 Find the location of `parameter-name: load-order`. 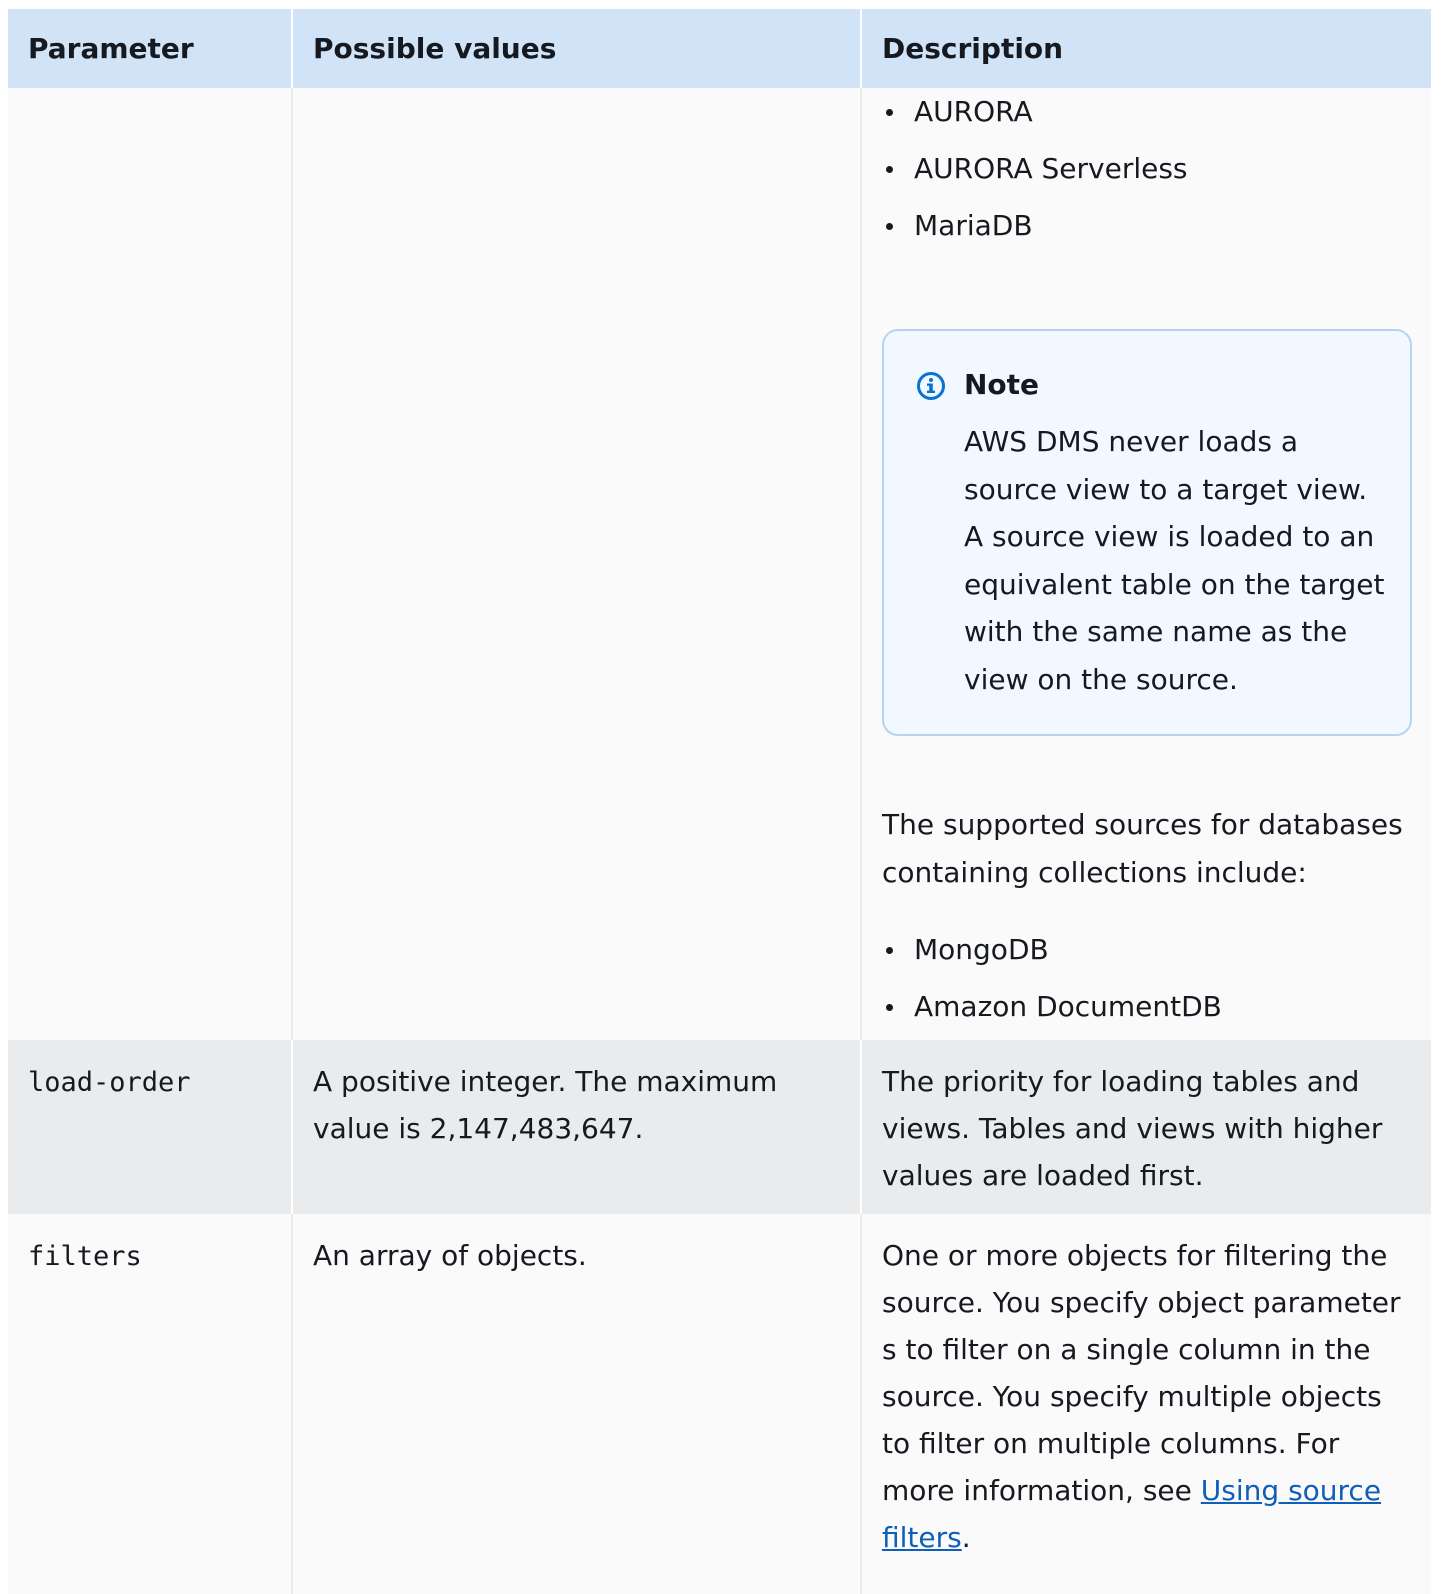

parameter-name: load-order is located at coordinates (109, 1082).